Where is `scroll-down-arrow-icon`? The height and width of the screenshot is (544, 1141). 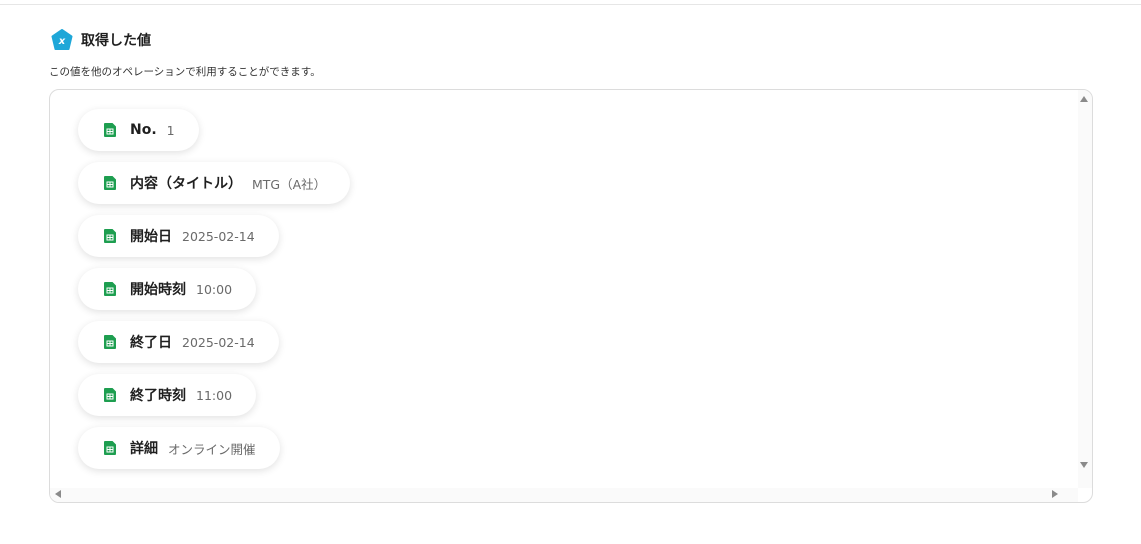 scroll-down-arrow-icon is located at coordinates (1084, 465).